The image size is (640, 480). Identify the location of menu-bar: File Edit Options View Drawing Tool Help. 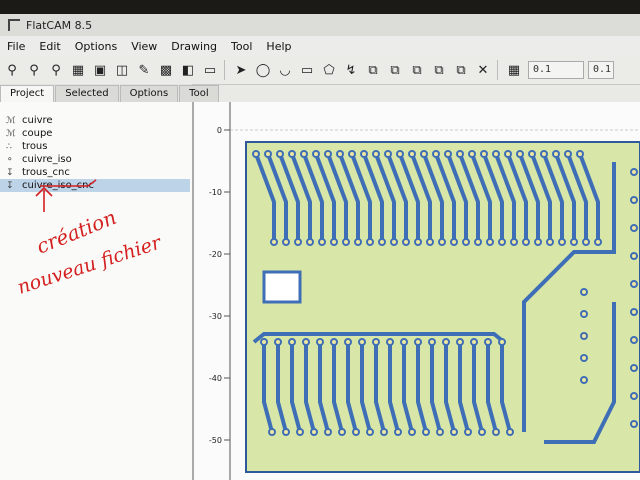
(320, 46).